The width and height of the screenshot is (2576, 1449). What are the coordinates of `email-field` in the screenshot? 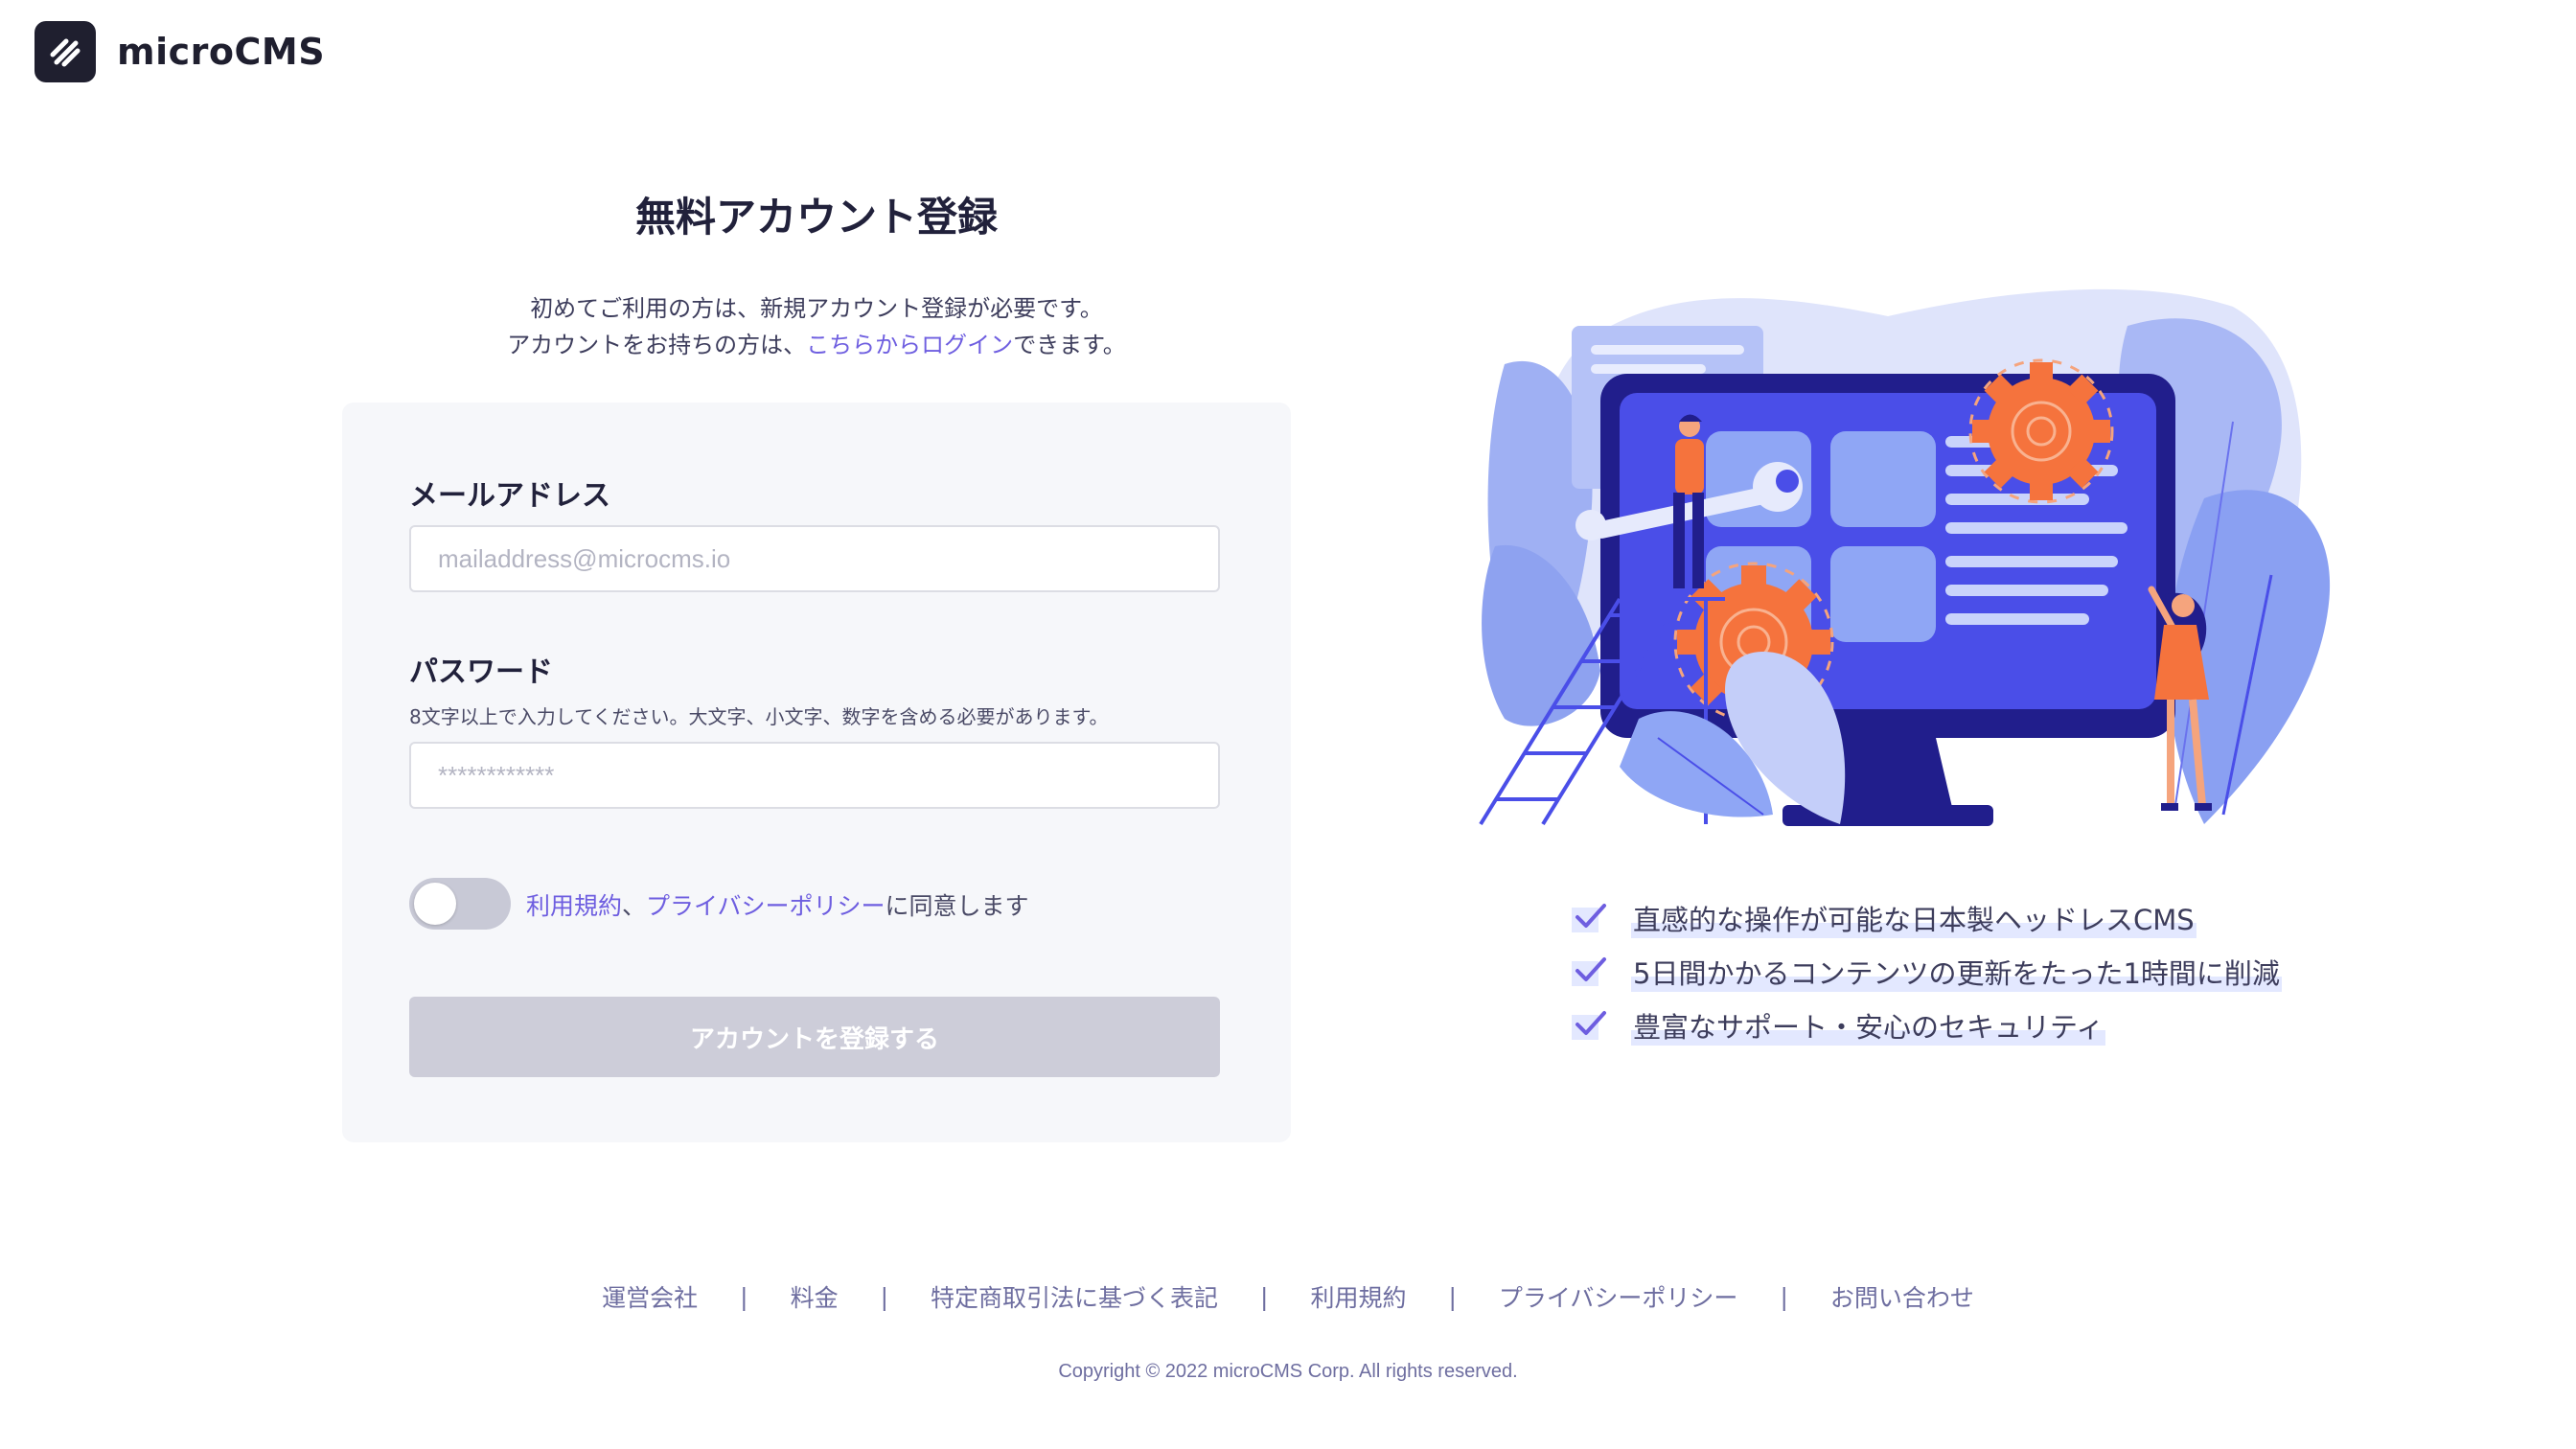 It's located at (814, 558).